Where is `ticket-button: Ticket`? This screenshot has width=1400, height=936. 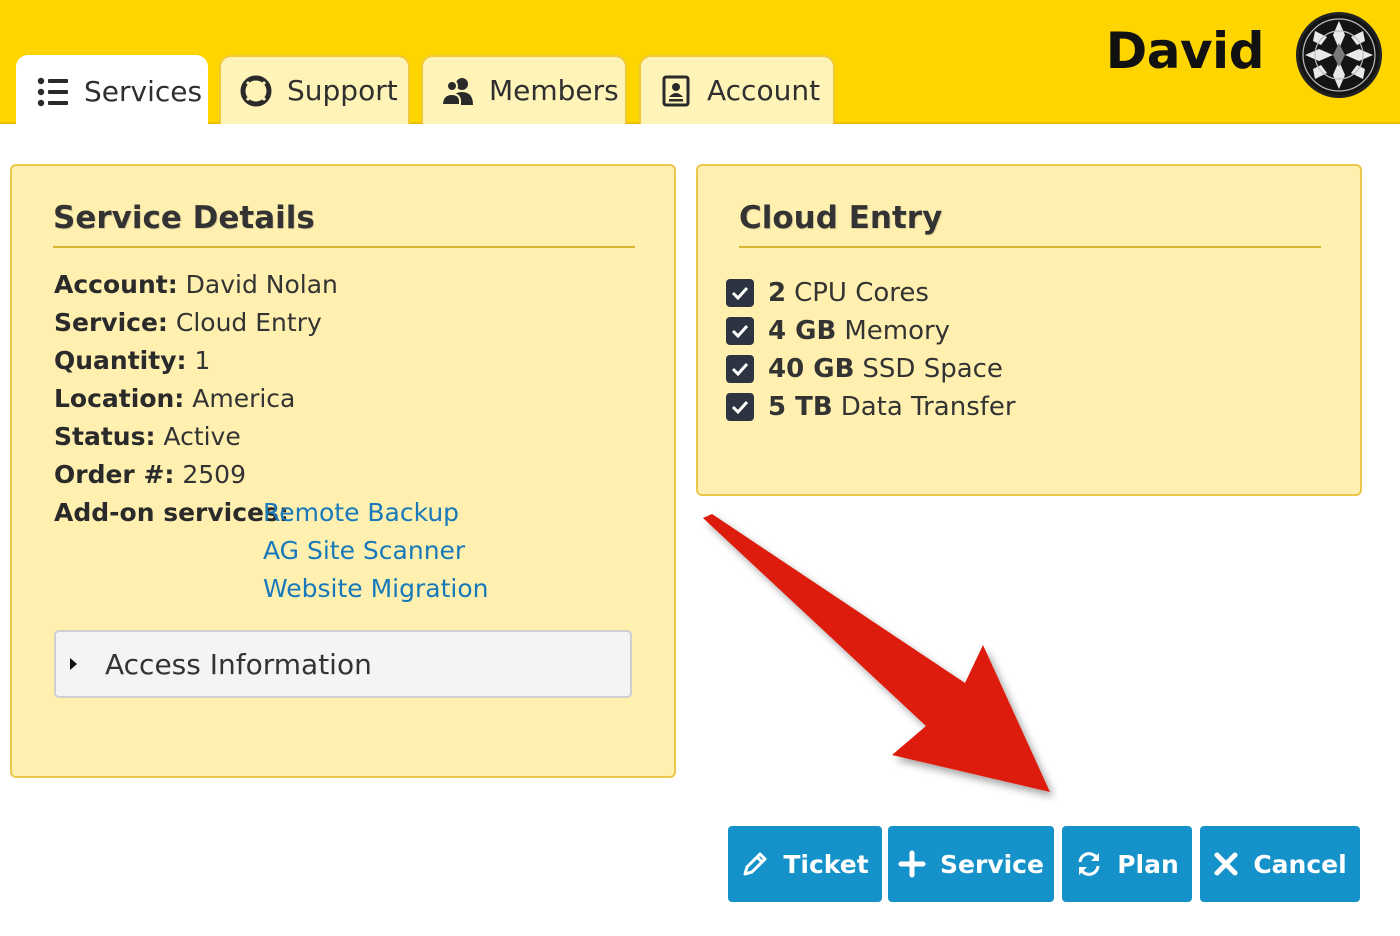 ticket-button: Ticket is located at coordinates (805, 864).